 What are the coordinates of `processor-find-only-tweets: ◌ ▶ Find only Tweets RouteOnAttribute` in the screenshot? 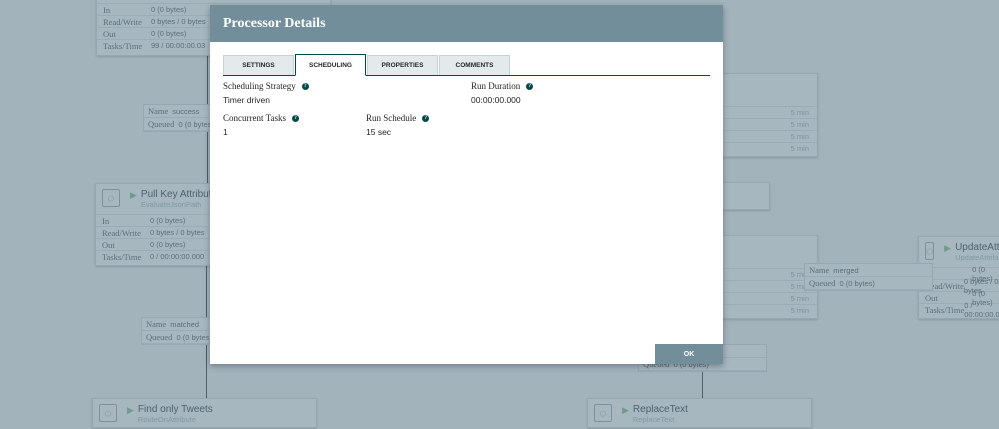 It's located at (204, 413).